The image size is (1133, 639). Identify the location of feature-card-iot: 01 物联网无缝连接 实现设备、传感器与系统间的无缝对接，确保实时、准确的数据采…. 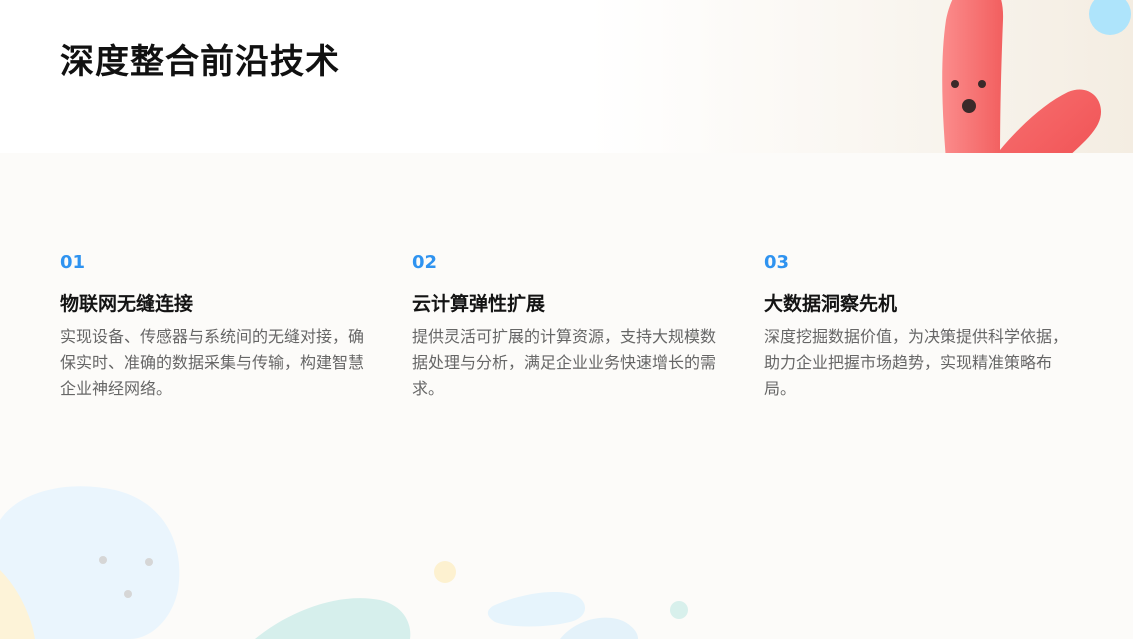
(220, 325).